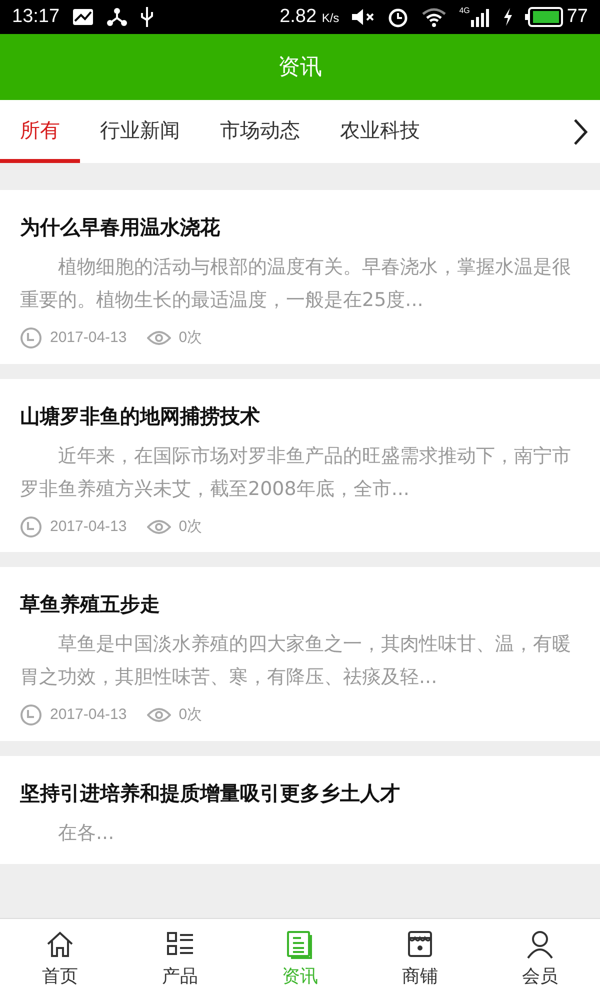 This screenshot has width=600, height=1000. I want to click on wifi-icon, so click(434, 17).